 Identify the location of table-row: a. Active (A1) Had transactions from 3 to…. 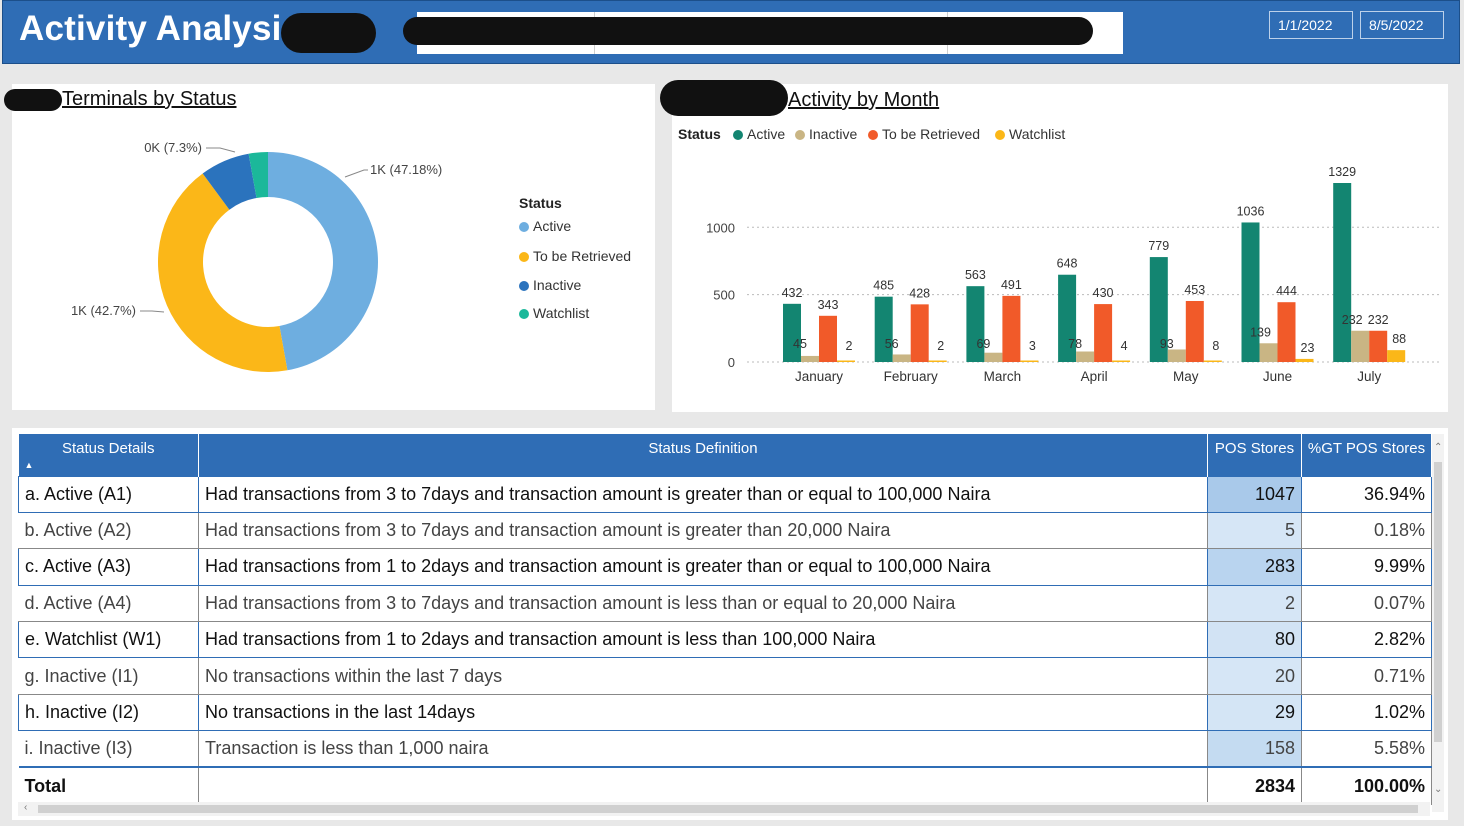
(725, 494).